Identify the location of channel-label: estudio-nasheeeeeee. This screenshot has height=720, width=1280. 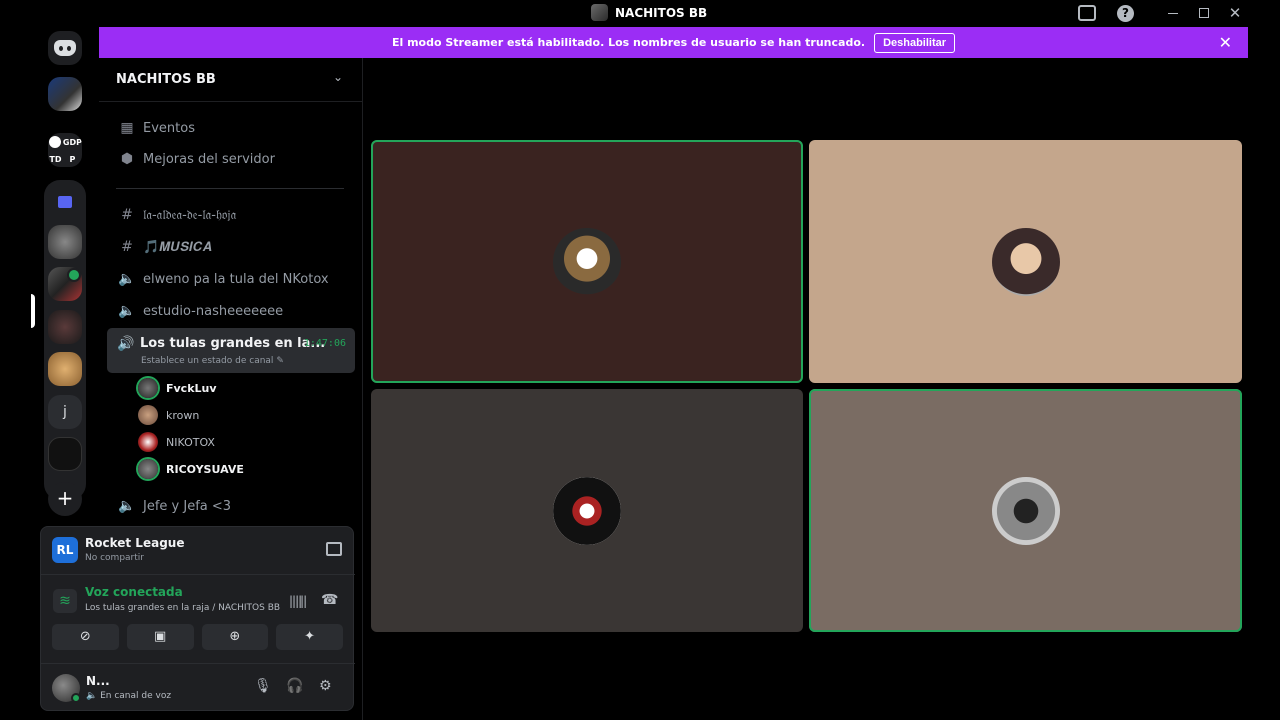
(213, 311).